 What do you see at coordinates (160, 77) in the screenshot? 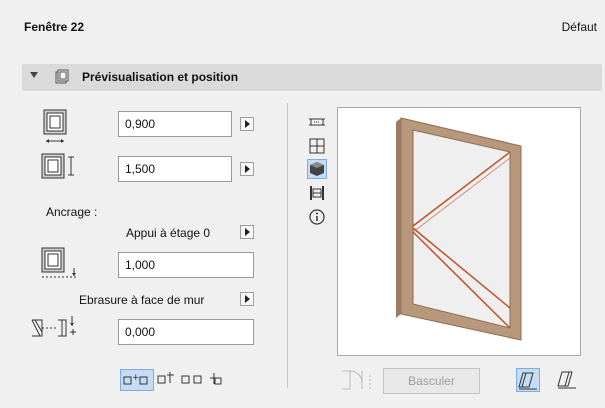
I see `section-title: Prévisualisation et position` at bounding box center [160, 77].